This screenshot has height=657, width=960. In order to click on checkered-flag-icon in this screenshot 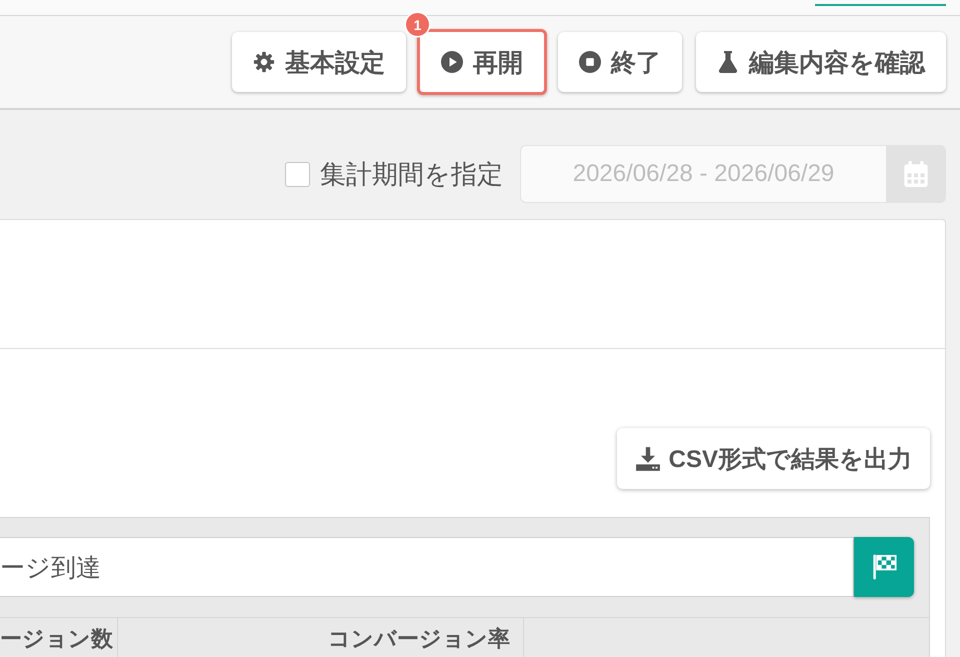, I will do `click(884, 567)`.